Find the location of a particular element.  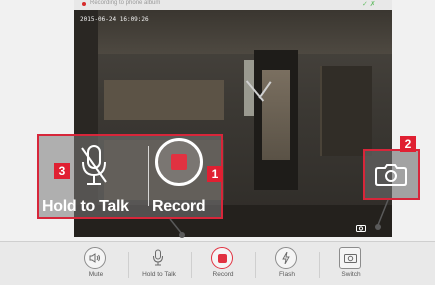

toolbar-mute-button: Mute is located at coordinates (96, 265).